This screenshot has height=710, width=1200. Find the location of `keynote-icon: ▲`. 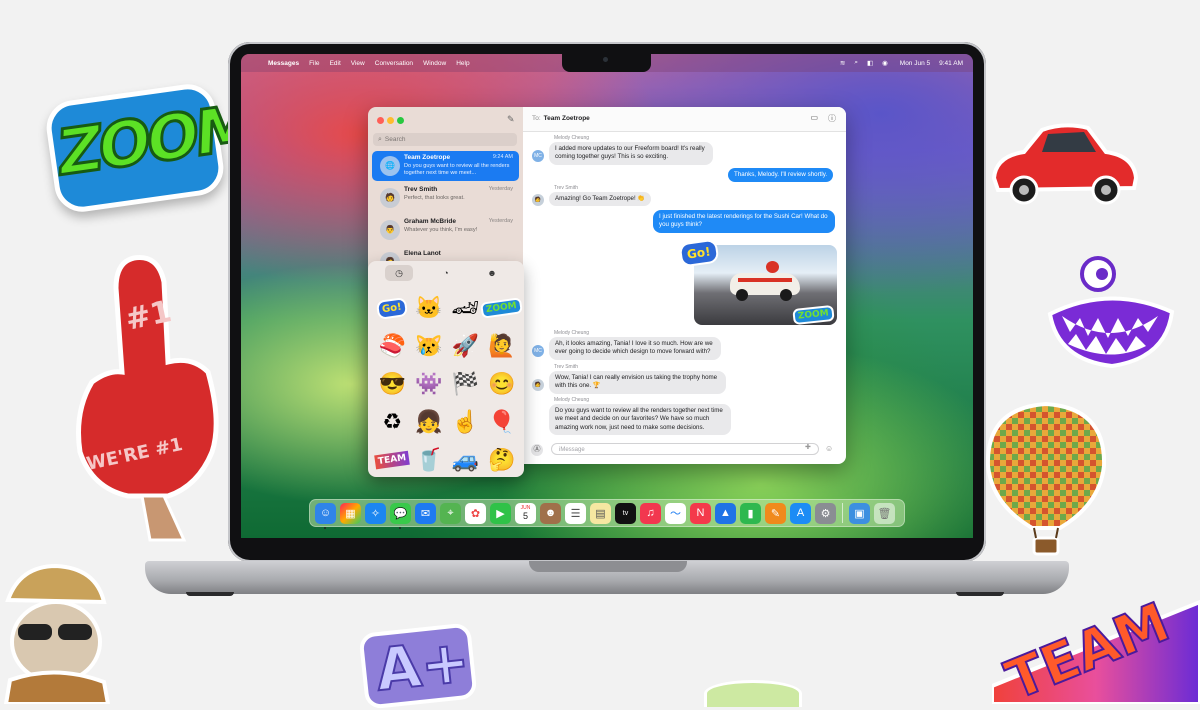

keynote-icon: ▲ is located at coordinates (725, 513).